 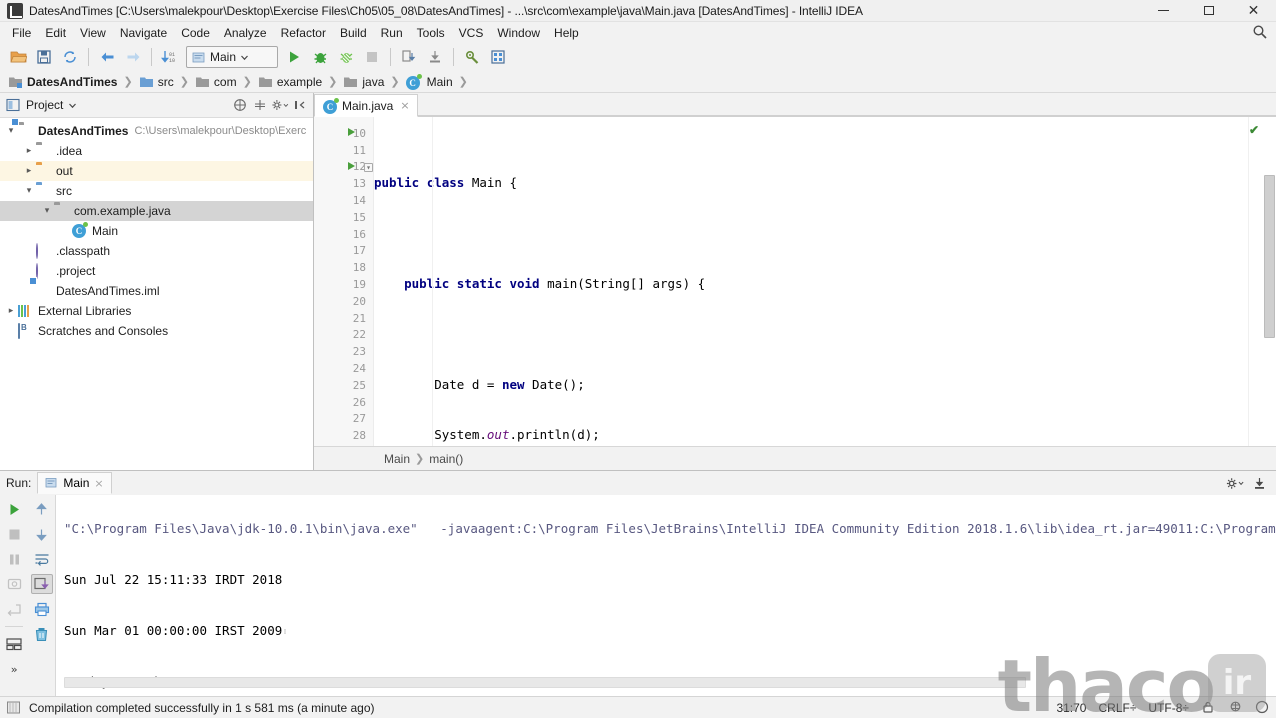 I want to click on tree-node-iml: DatesAndTimes.iml, so click(x=156, y=291).